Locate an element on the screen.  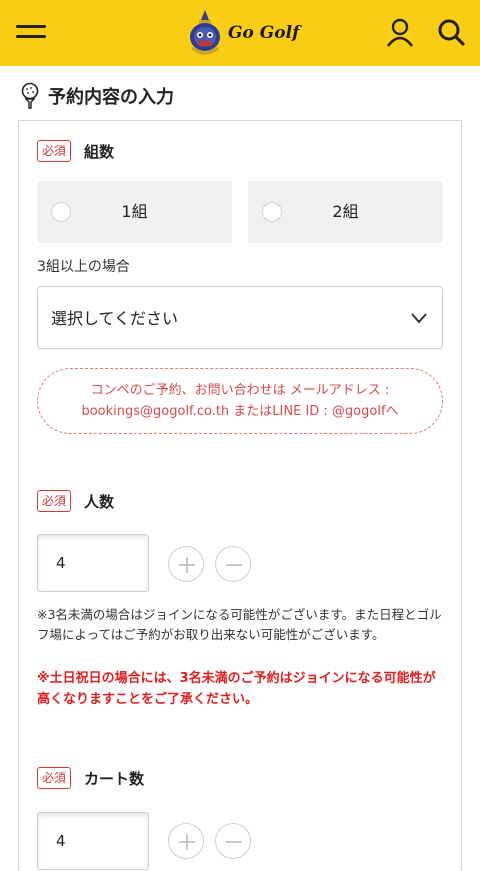
golf-ball-tee-icon is located at coordinates (30, 95).